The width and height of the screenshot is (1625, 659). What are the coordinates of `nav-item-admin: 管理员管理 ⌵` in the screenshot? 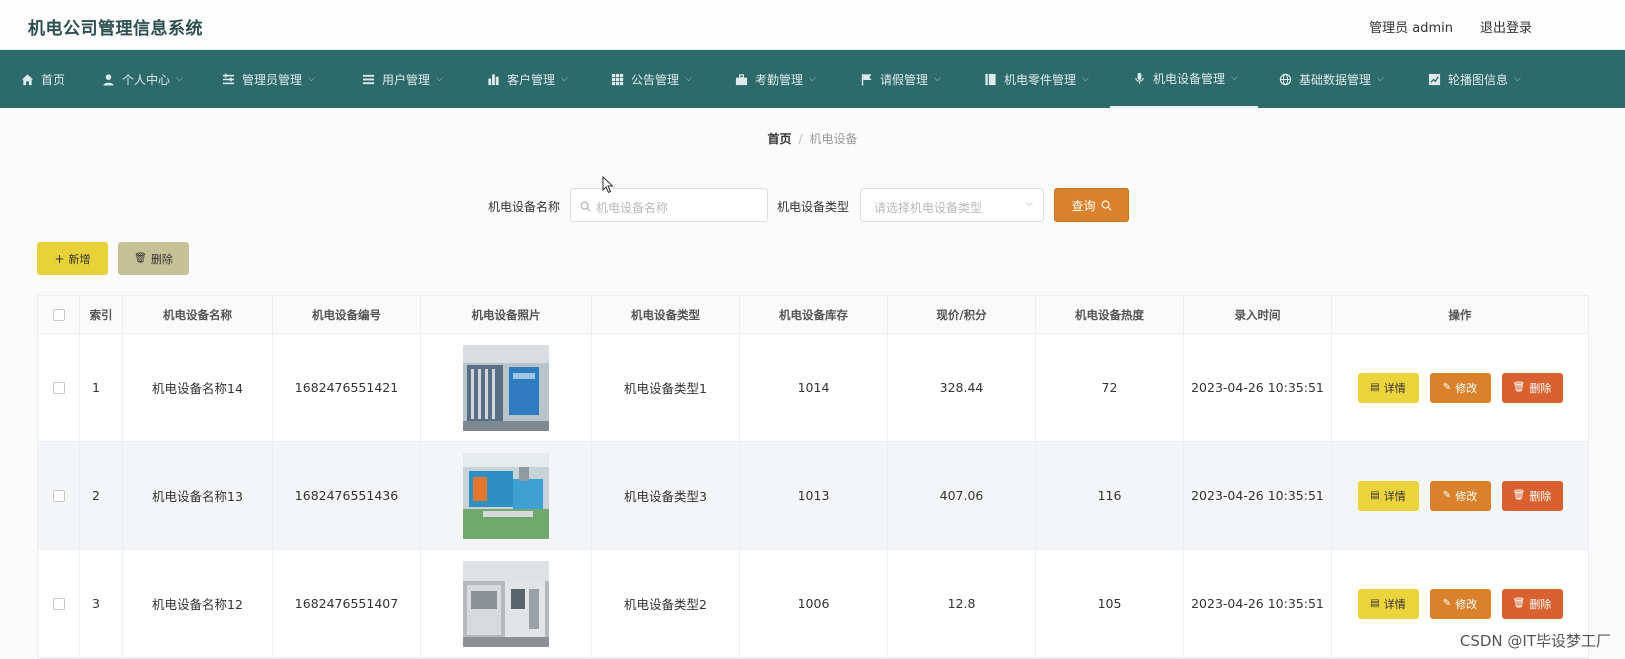 It's located at (268, 79).